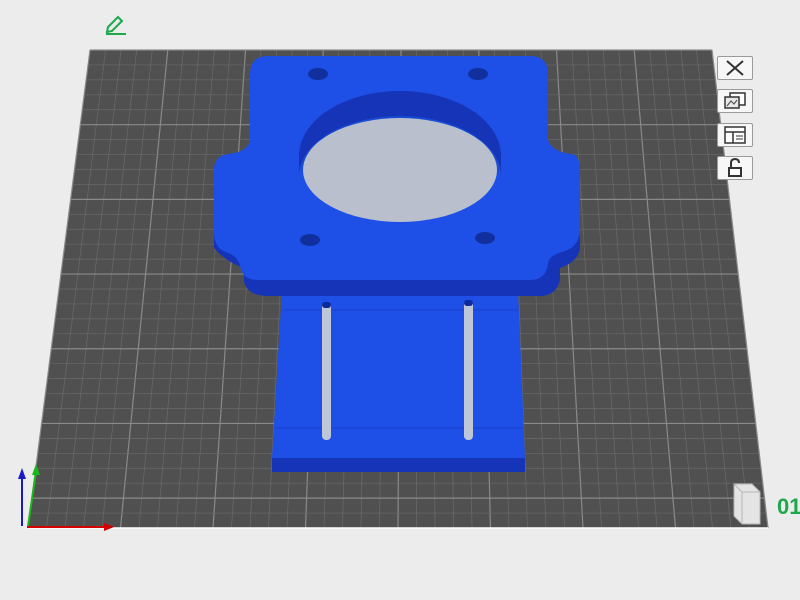 This screenshot has height=600, width=800. What do you see at coordinates (398, 374) in the screenshot?
I see `model-plate-top` at bounding box center [398, 374].